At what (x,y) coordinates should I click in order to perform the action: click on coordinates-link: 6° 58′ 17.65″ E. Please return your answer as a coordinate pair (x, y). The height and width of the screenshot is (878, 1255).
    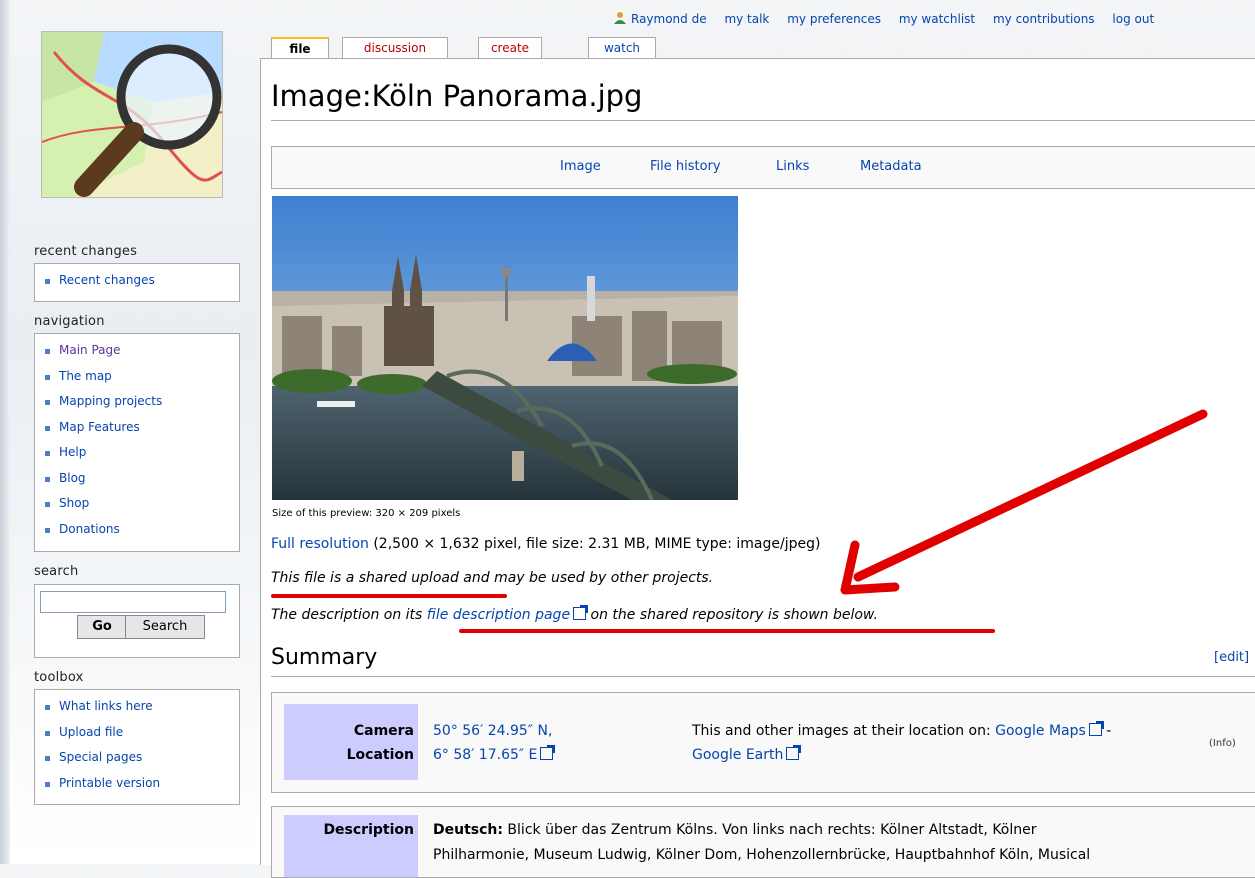
    Looking at the image, I should click on (485, 755).